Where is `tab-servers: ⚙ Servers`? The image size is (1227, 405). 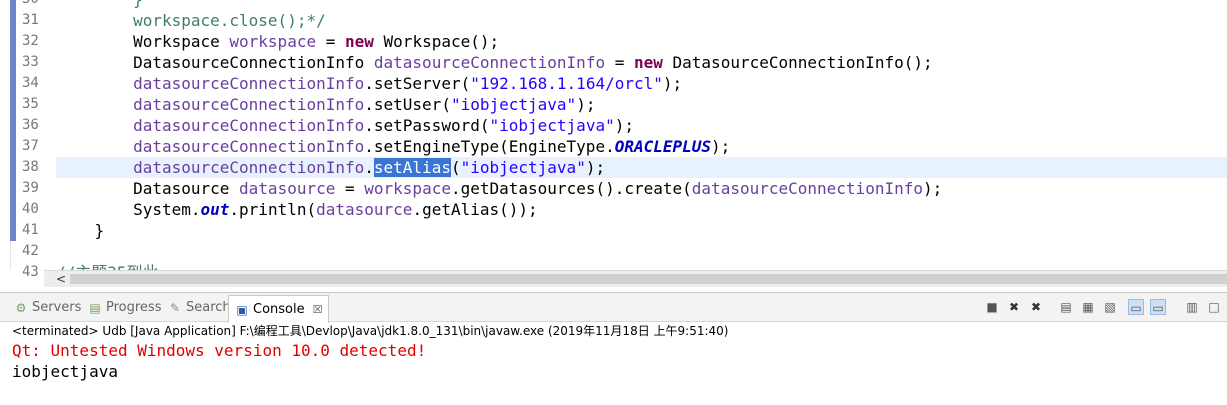 tab-servers: ⚙ Servers is located at coordinates (47, 308).